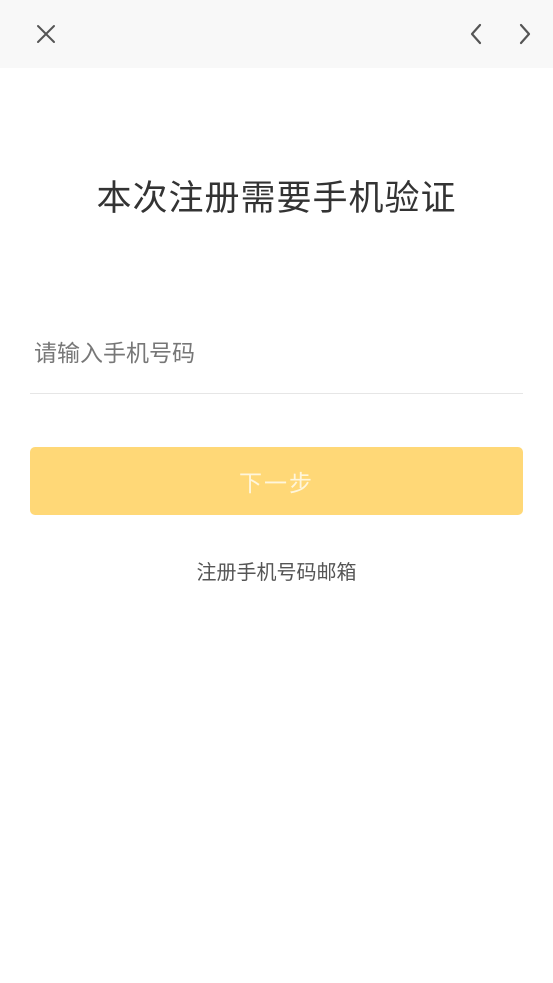  What do you see at coordinates (276, 570) in the screenshot?
I see `register-email-link: 注册手机号码邮箱` at bounding box center [276, 570].